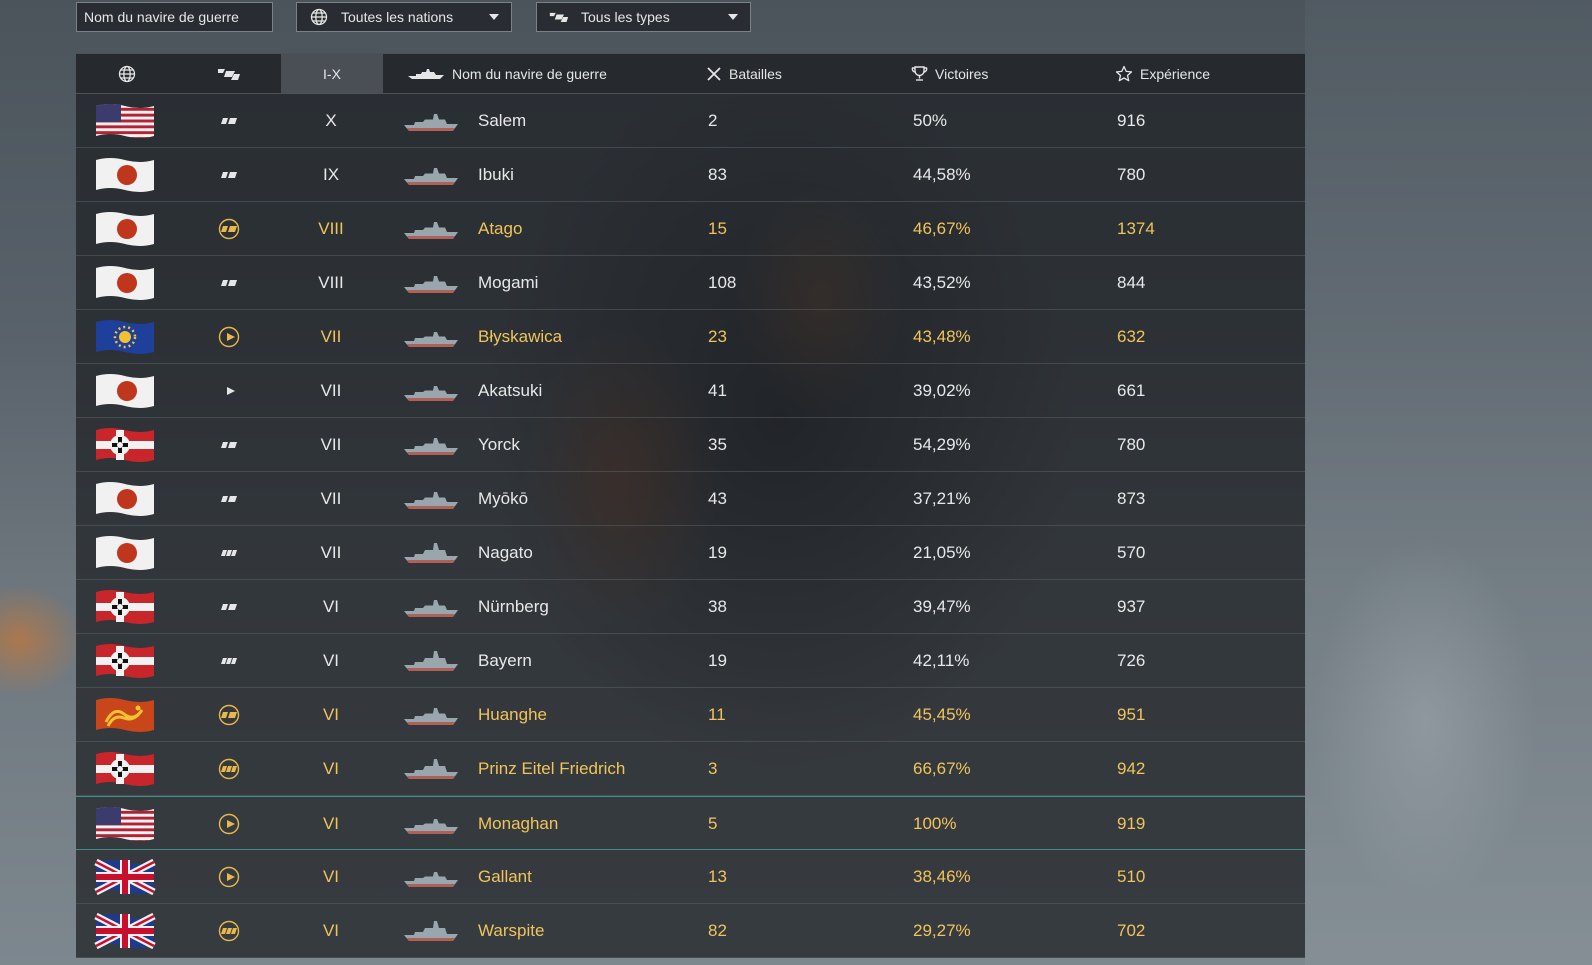 The height and width of the screenshot is (965, 1592). What do you see at coordinates (717, 174) in the screenshot?
I see `battles-count: 83` at bounding box center [717, 174].